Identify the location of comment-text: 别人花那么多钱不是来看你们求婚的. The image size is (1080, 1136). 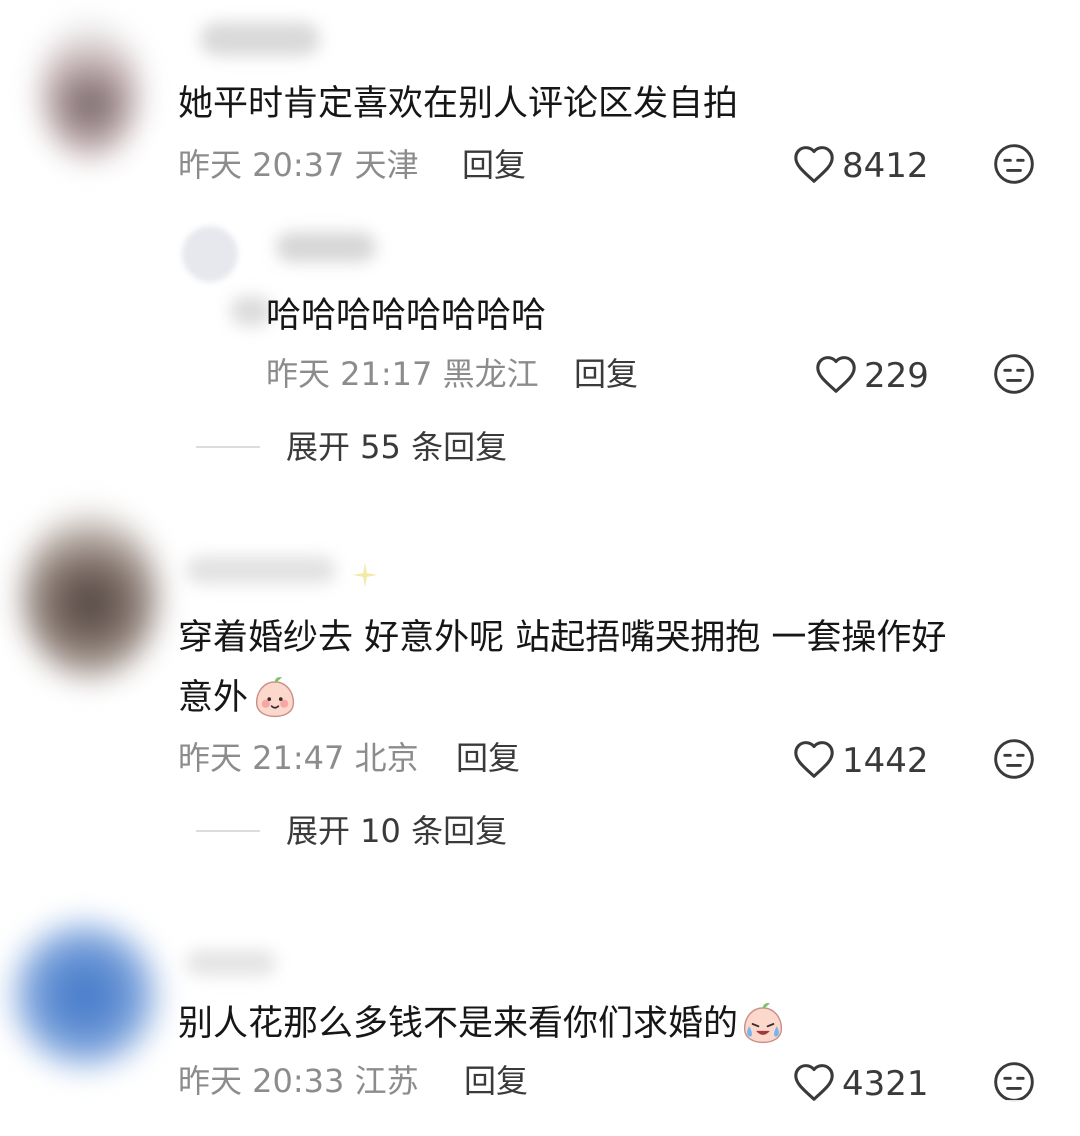
(458, 1024).